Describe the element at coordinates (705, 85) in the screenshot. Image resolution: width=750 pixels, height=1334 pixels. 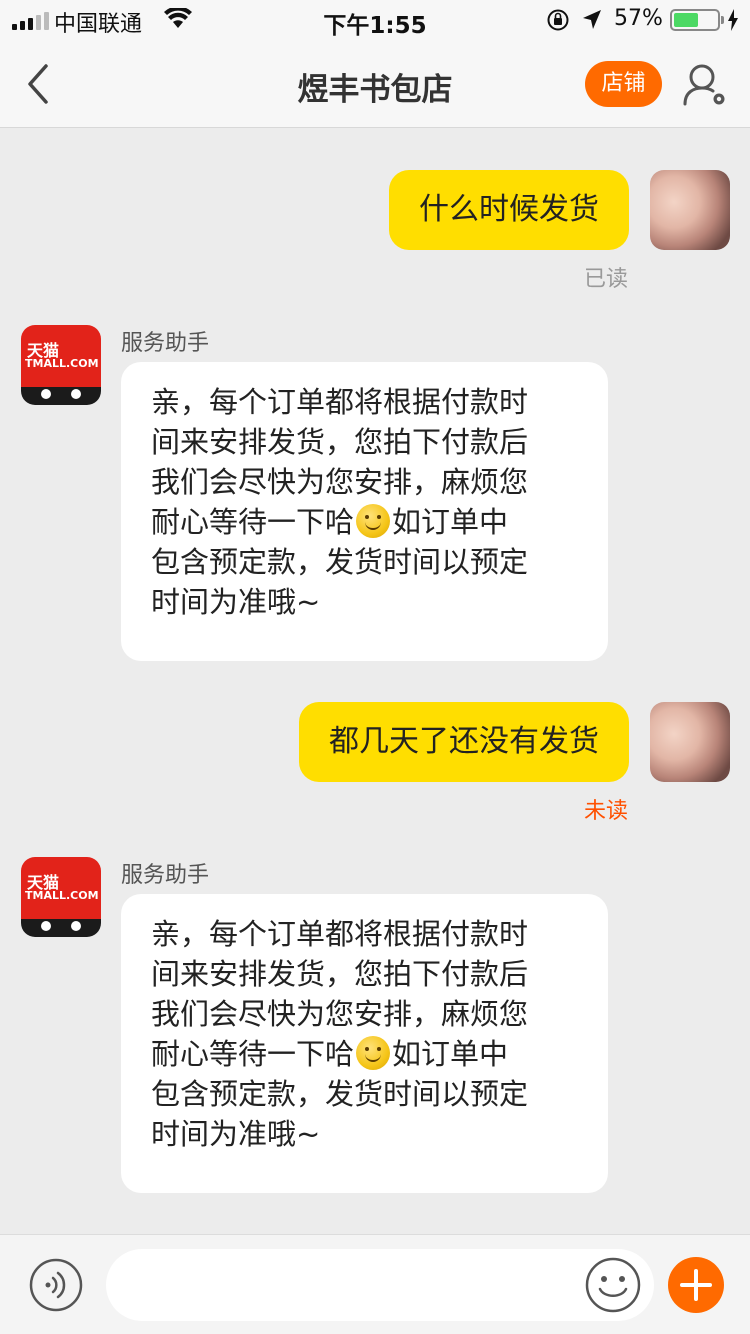
I see `user-settings-icon` at that location.